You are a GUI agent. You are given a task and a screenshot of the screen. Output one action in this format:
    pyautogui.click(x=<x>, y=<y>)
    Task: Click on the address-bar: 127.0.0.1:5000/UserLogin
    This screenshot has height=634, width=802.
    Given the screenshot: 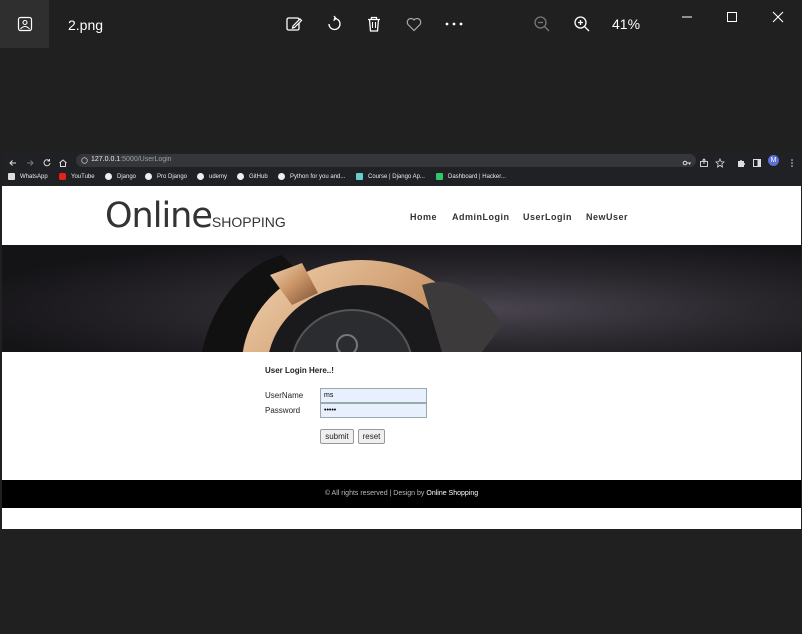 What is the action you would take?
    pyautogui.click(x=386, y=160)
    